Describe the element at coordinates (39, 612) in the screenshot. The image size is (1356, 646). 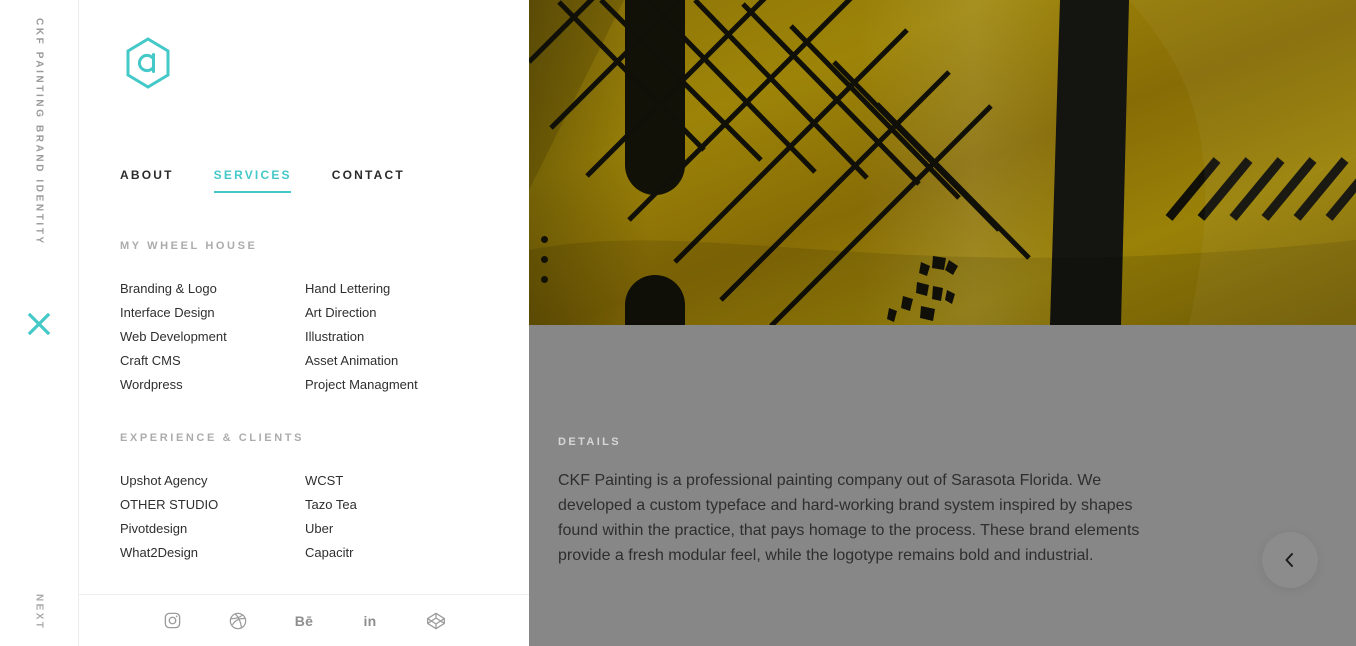
I see `next-project-label: NEXT` at that location.